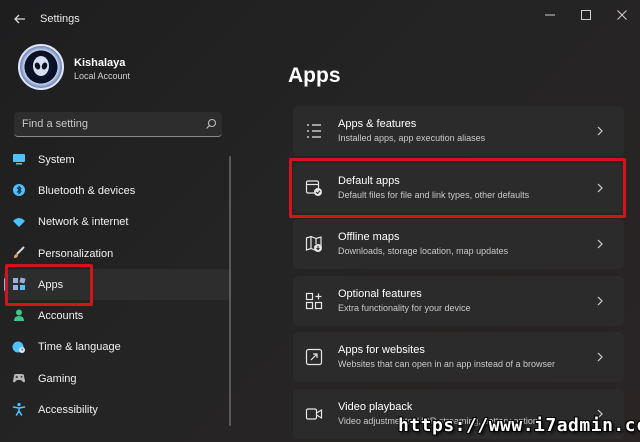 The height and width of the screenshot is (442, 640). Describe the element at coordinates (404, 308) in the screenshot. I see `card-subtitle: Extra functionality for your device` at that location.